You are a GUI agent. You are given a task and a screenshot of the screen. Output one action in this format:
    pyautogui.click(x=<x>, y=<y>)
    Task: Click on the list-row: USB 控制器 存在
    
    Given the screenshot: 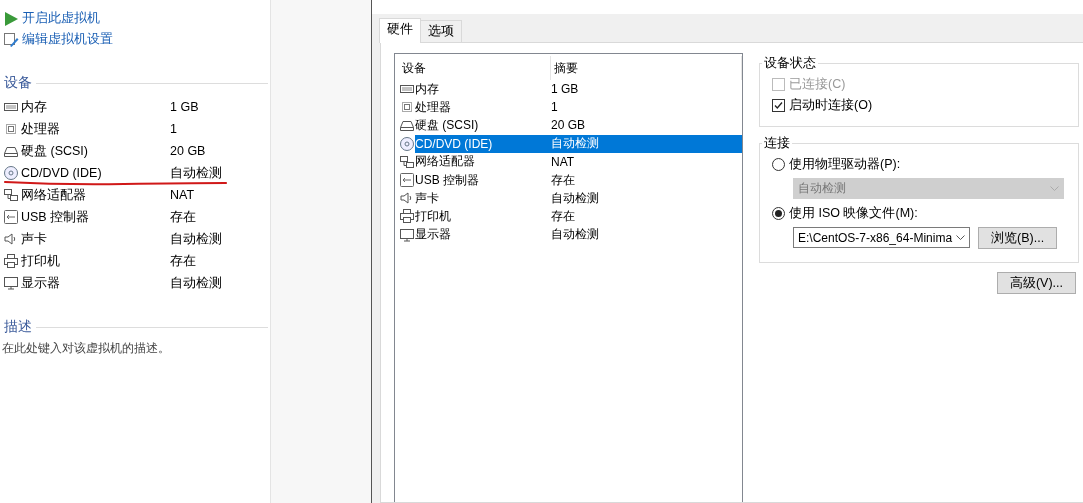 What is the action you would take?
    pyautogui.click(x=578, y=180)
    